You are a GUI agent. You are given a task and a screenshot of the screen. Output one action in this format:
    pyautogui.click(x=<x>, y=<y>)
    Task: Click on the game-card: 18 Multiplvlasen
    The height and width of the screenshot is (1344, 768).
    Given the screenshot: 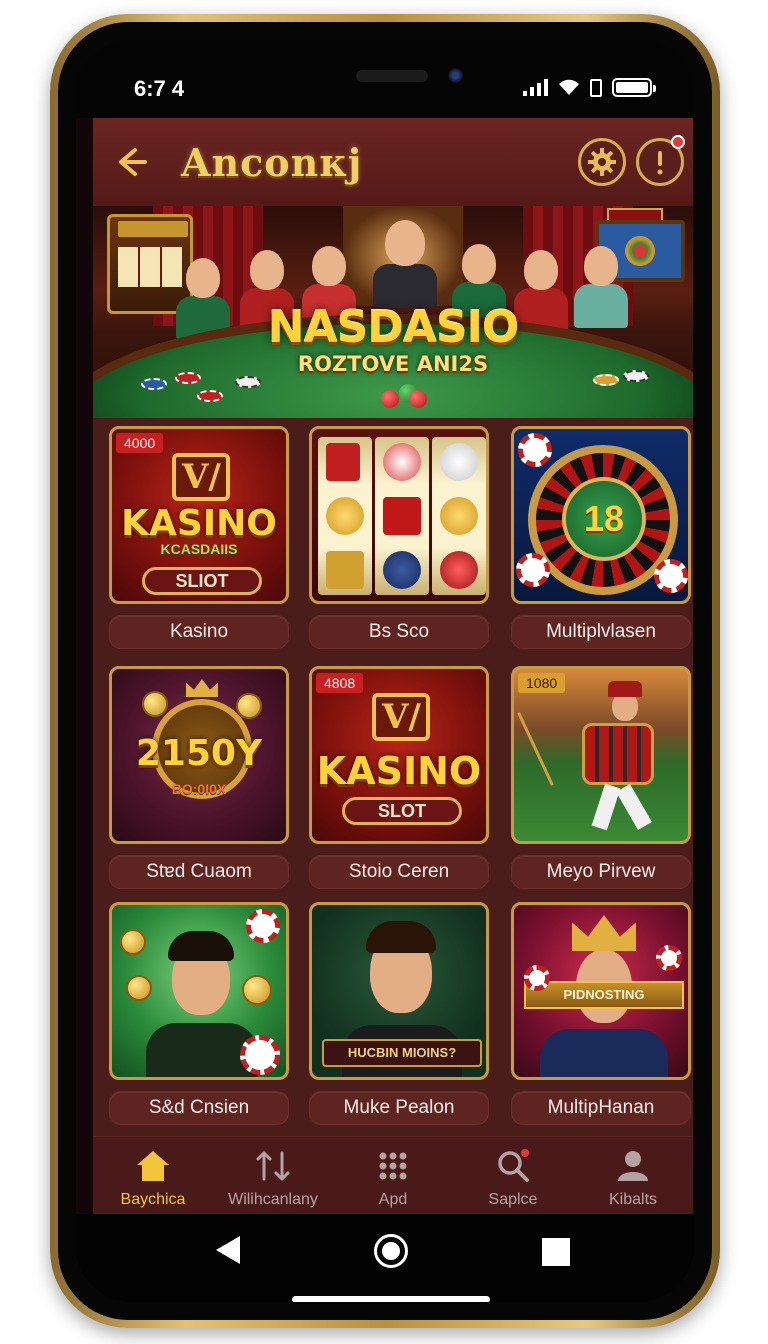 What is the action you would take?
    pyautogui.click(x=601, y=537)
    